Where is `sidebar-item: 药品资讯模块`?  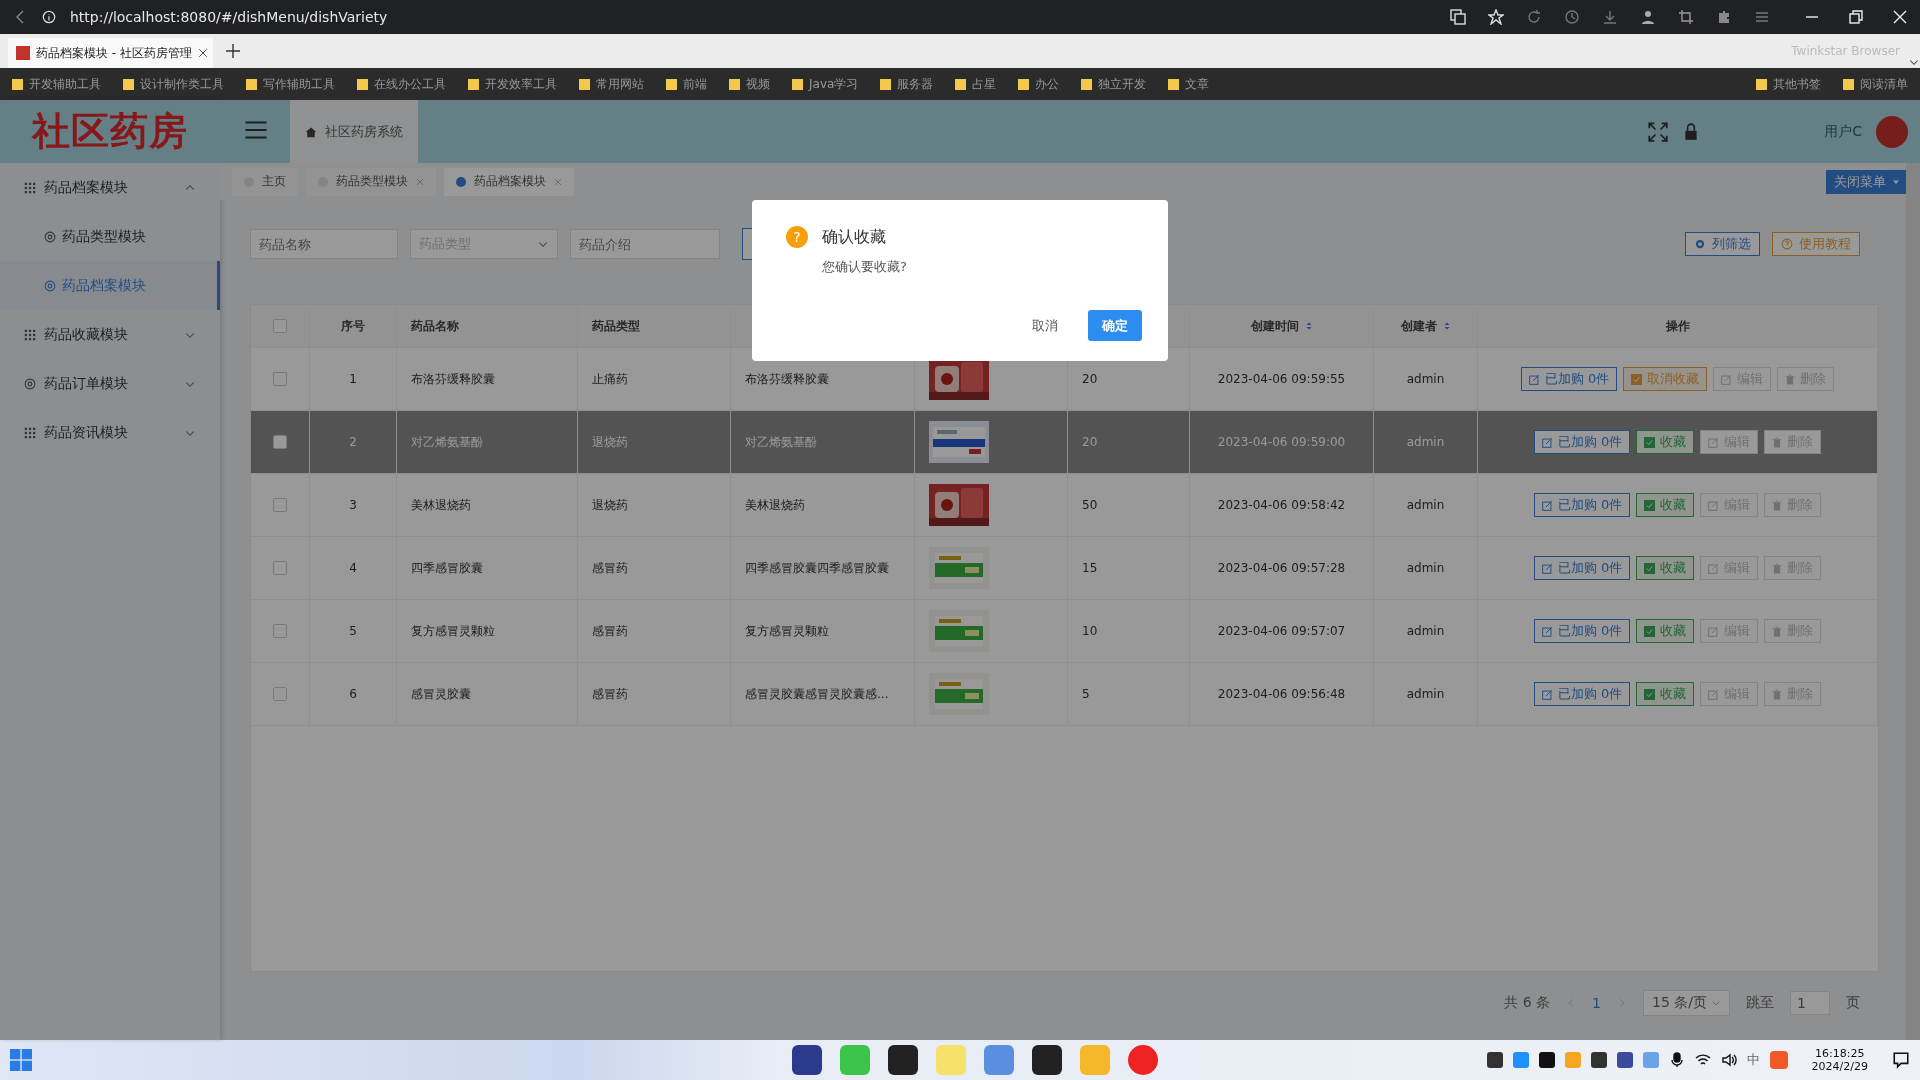 sidebar-item: 药品资讯模块 is located at coordinates (110, 432).